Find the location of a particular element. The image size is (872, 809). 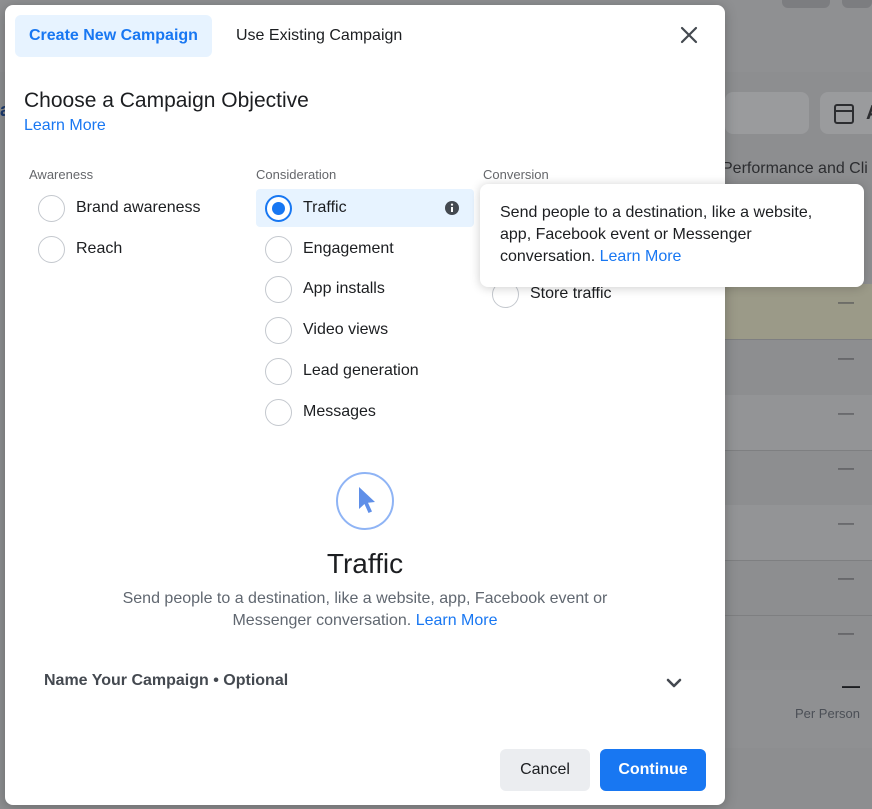

radio-button-checked is located at coordinates (278, 208).